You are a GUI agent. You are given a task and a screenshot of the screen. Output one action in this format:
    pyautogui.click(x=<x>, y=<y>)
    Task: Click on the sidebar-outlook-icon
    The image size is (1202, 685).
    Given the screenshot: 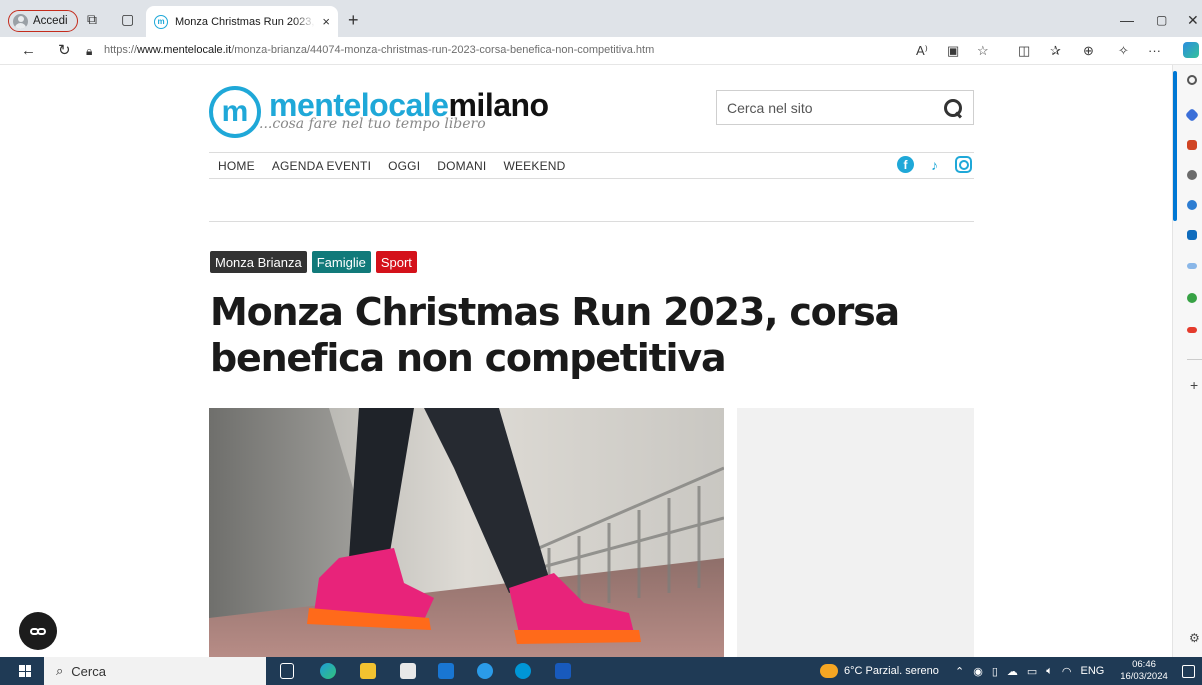 What is the action you would take?
    pyautogui.click(x=1192, y=235)
    